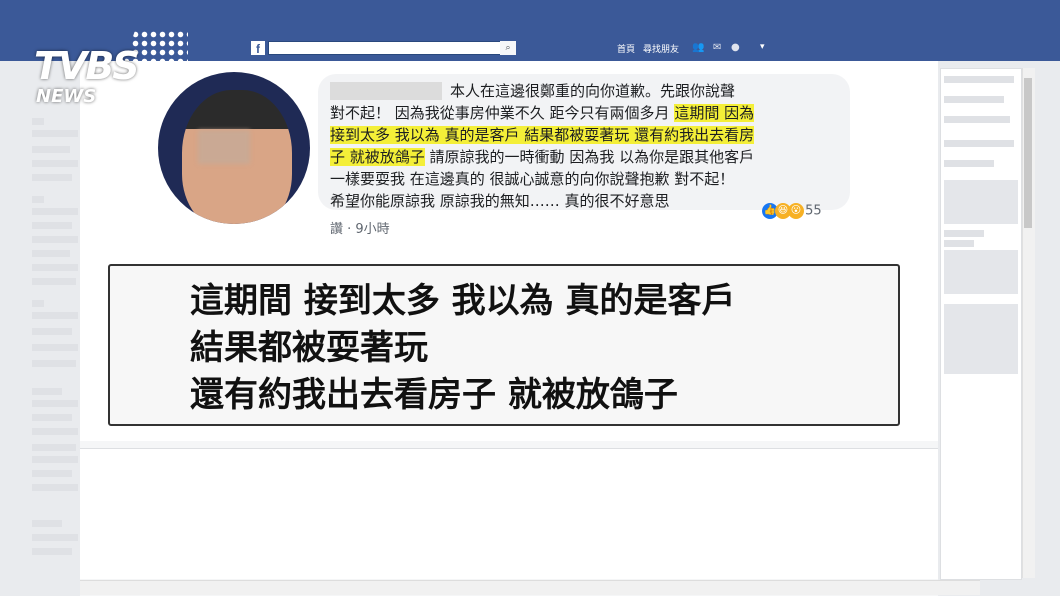 This screenshot has width=1060, height=596. Describe the element at coordinates (661, 48) in the screenshot. I see `nav-find-friends: 尋找朋友` at that location.